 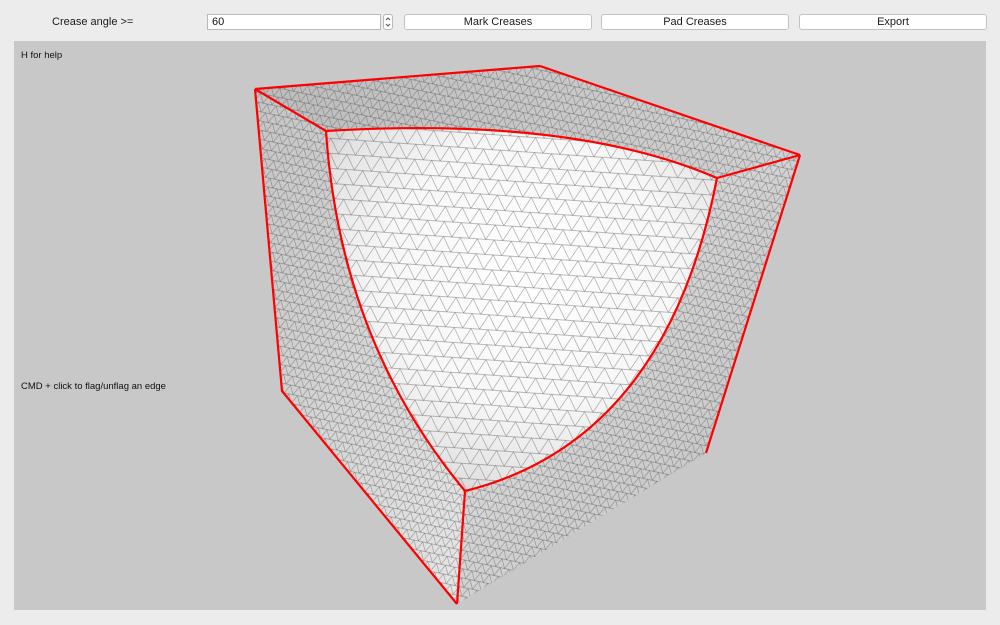 What do you see at coordinates (294, 22) in the screenshot?
I see `crease-angle-input` at bounding box center [294, 22].